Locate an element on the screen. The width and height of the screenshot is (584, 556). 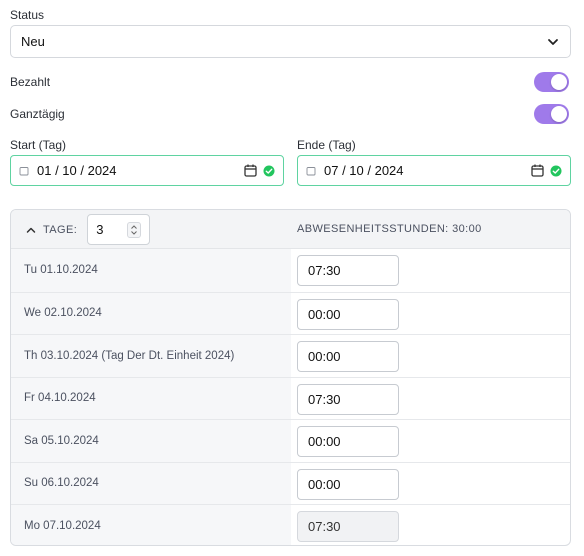
day-row: Fr 04.10.2024 07:30 is located at coordinates (290, 397).